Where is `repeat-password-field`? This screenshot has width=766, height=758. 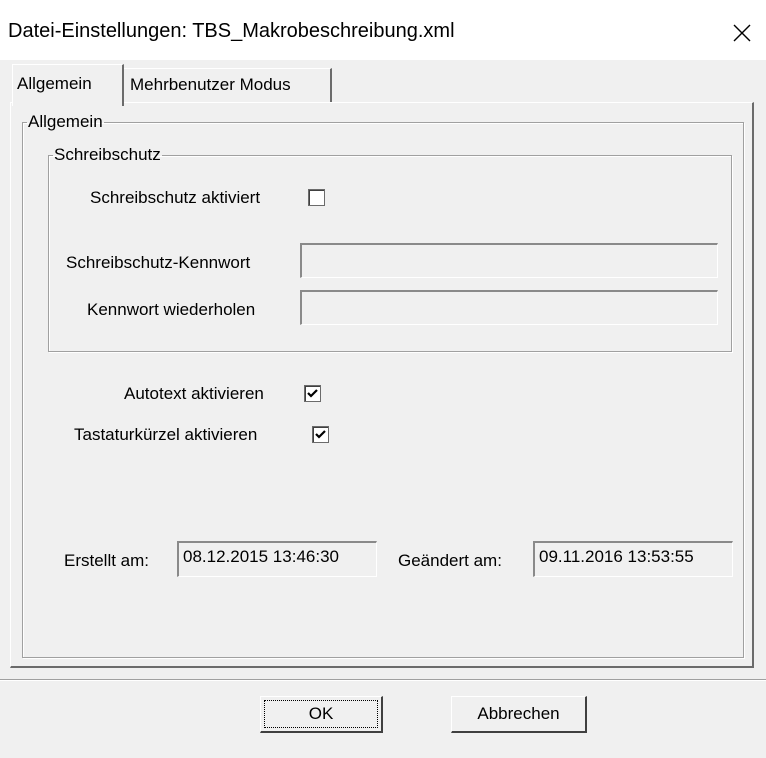 repeat-password-field is located at coordinates (509, 307).